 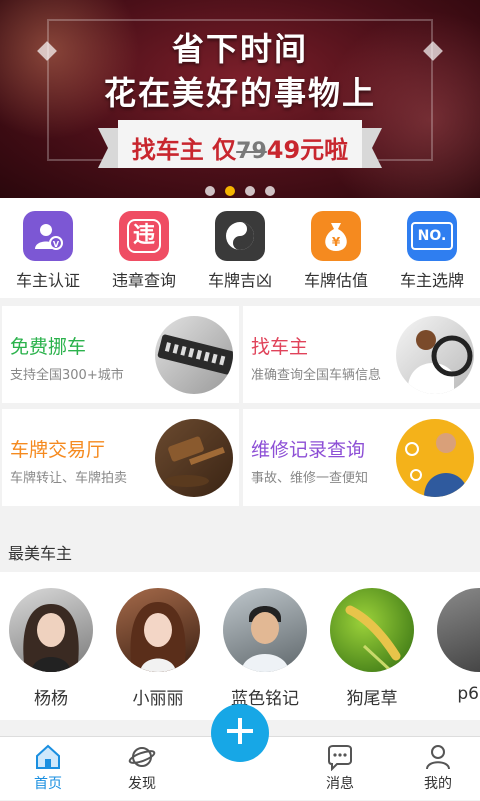 I want to click on service-subtitle: 事故、维修一查便知, so click(x=310, y=478).